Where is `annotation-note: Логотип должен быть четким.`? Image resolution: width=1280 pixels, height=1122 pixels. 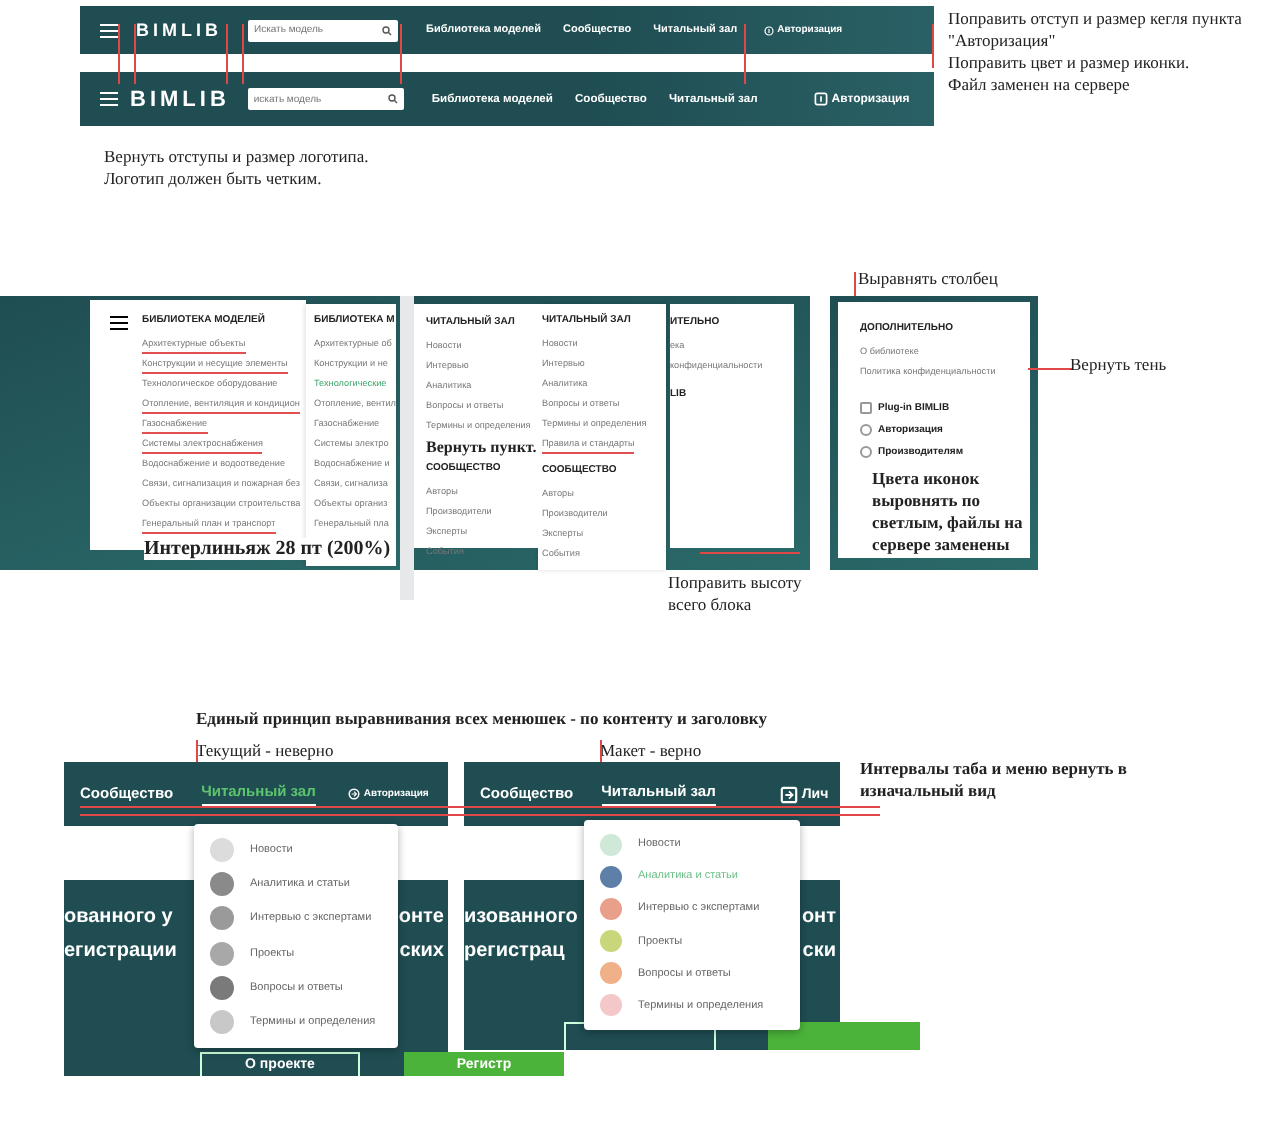
annotation-note: Логотип должен быть четким. is located at coordinates (214, 179).